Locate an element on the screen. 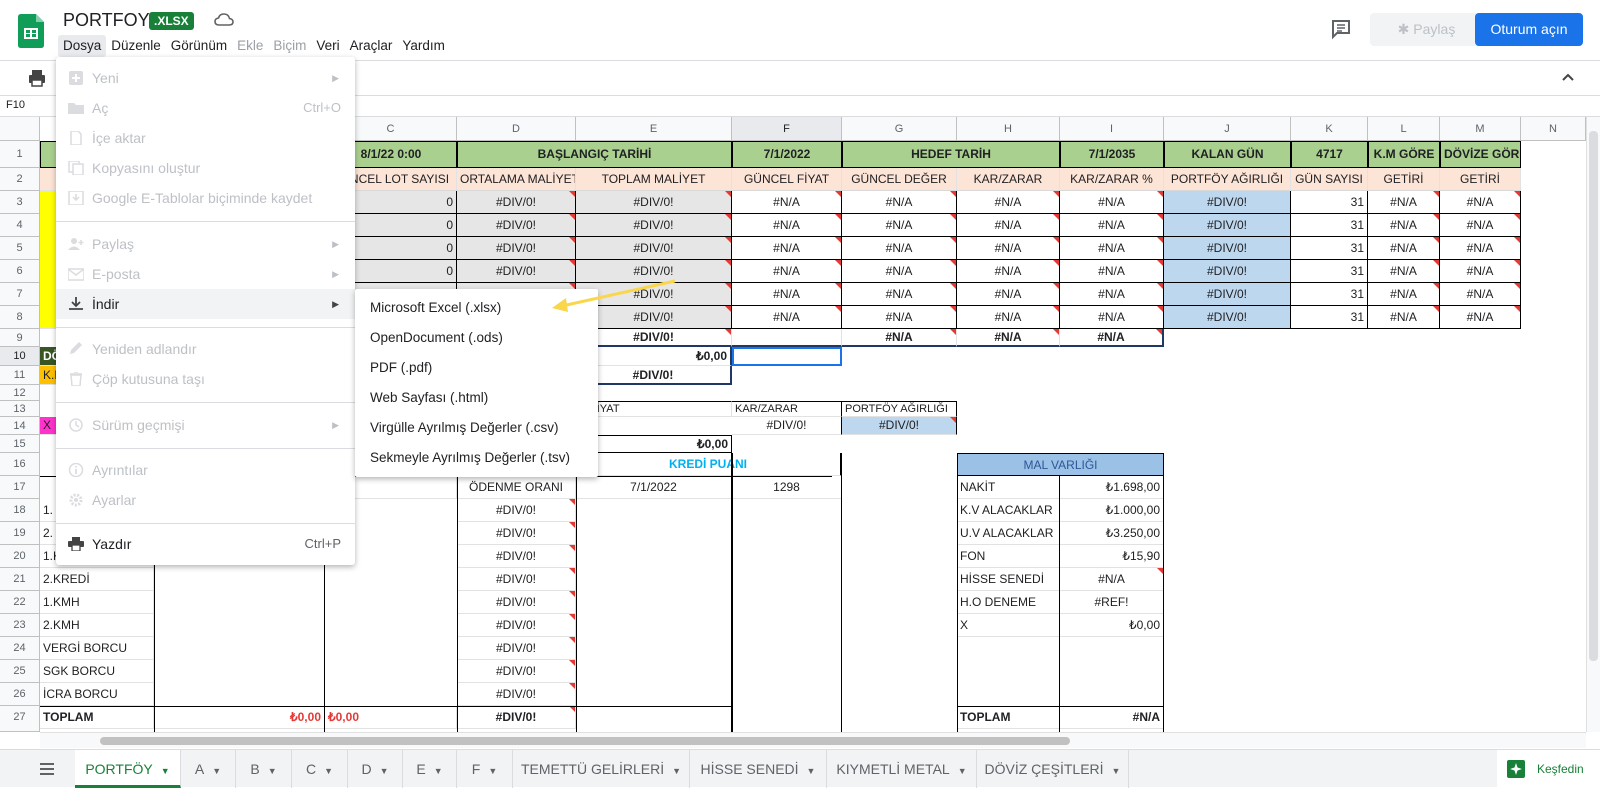 This screenshot has width=1600, height=790. cell: ÖDENME ORANI is located at coordinates (516, 487).